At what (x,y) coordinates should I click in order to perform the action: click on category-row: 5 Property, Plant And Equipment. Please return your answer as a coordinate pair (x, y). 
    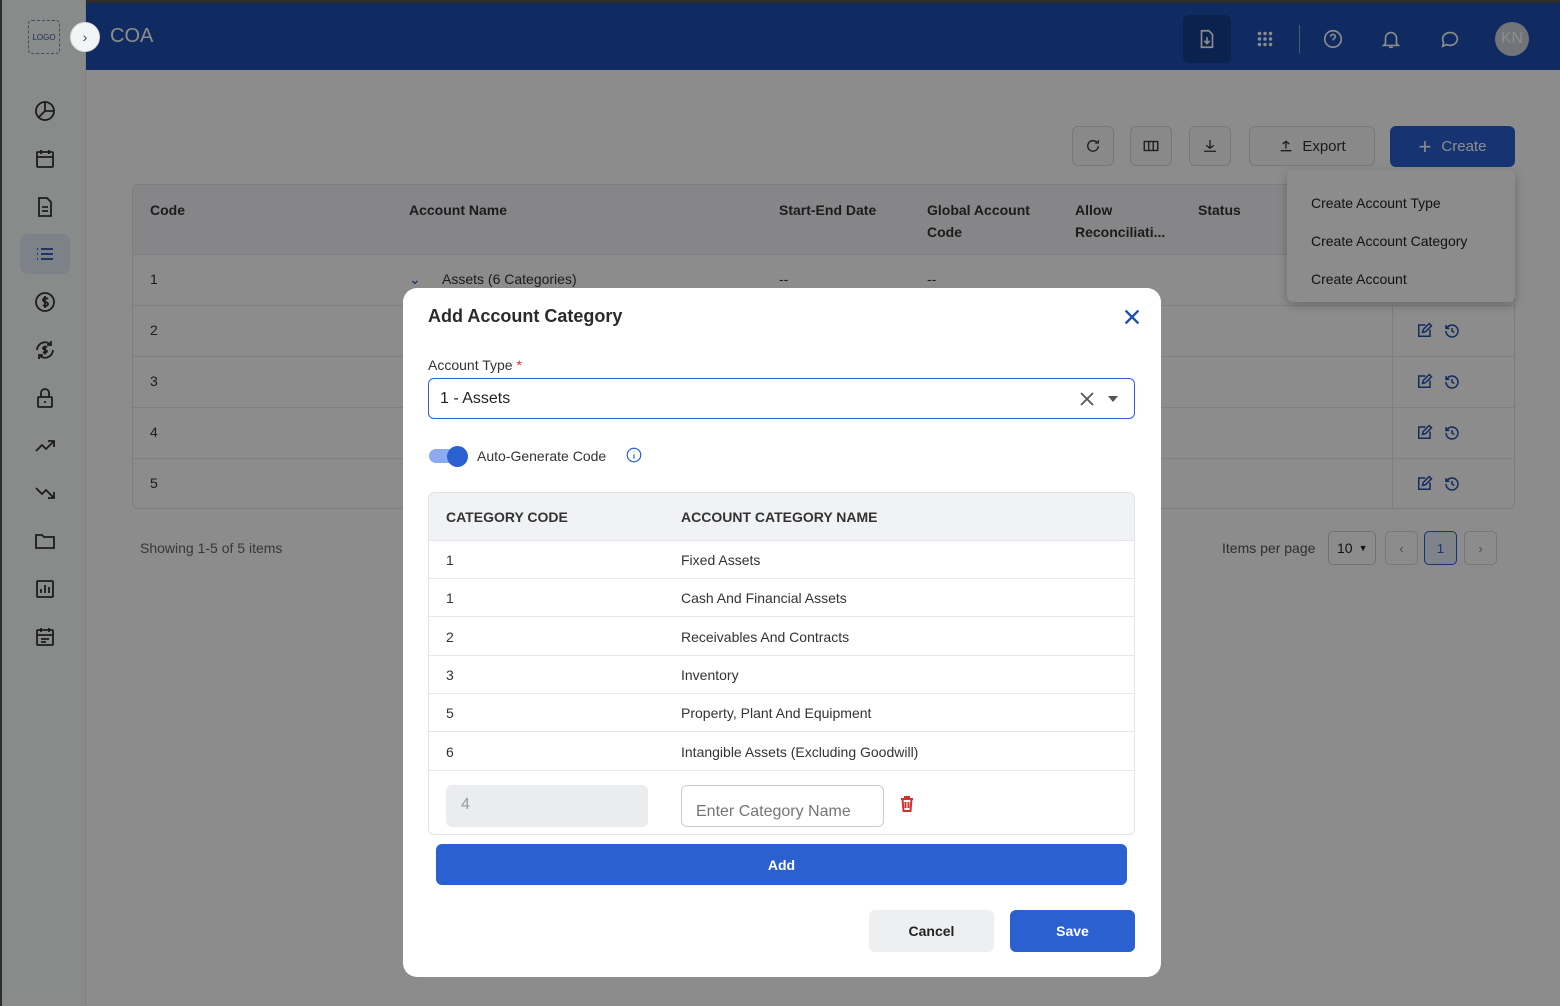
    Looking at the image, I should click on (781, 713).